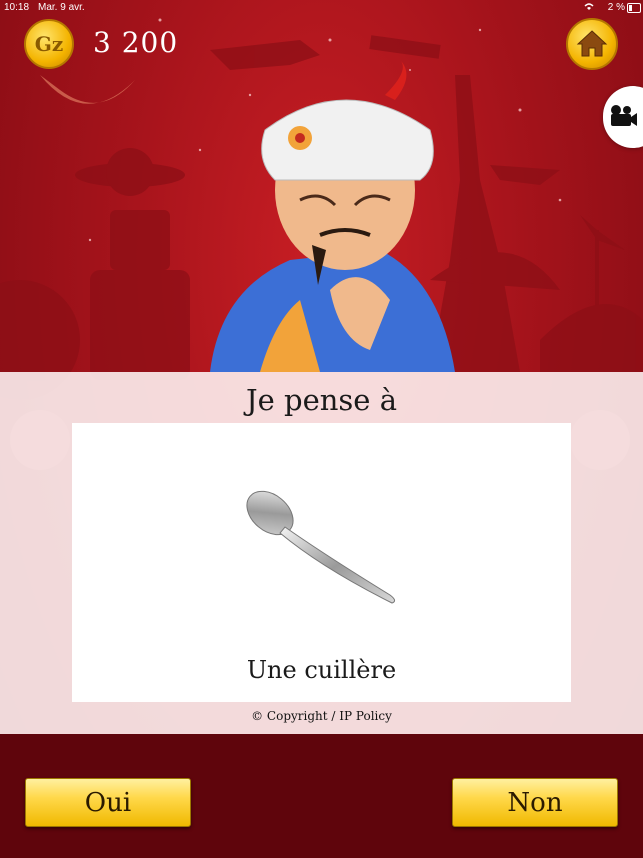  I want to click on score-counter: 3 200, so click(136, 42).